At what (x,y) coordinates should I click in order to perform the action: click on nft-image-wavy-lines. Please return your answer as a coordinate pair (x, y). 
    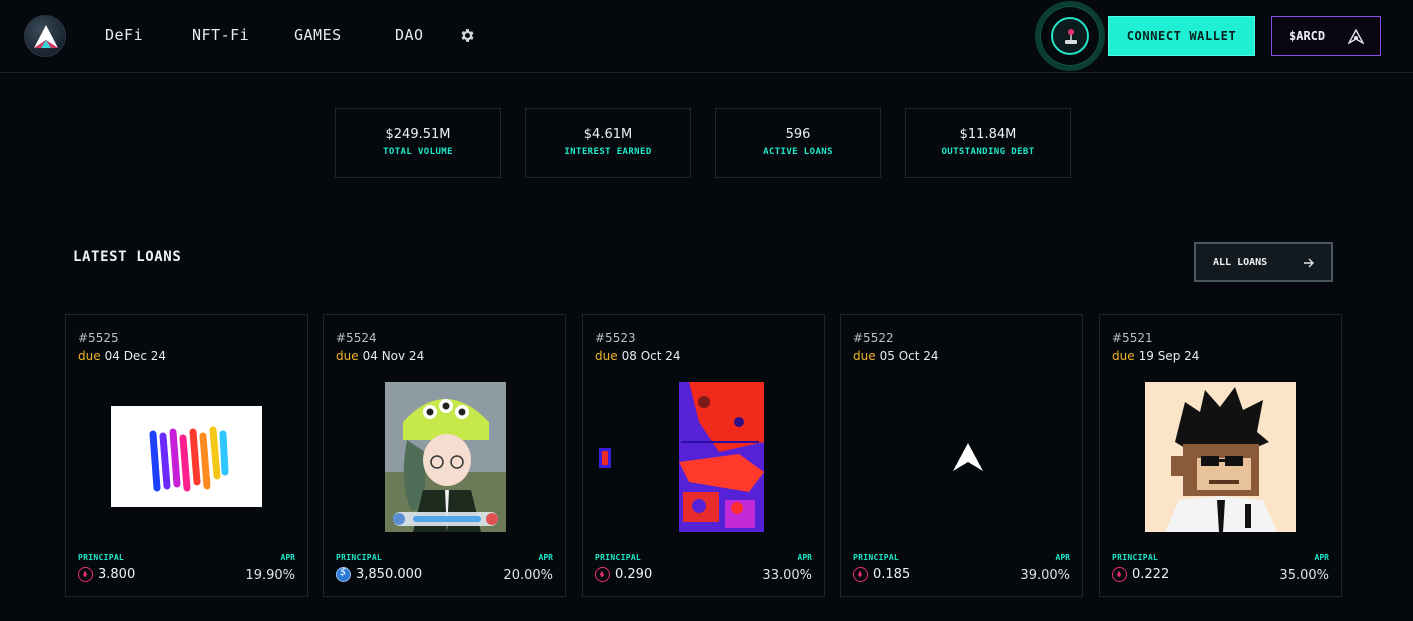
    Looking at the image, I should click on (186, 456).